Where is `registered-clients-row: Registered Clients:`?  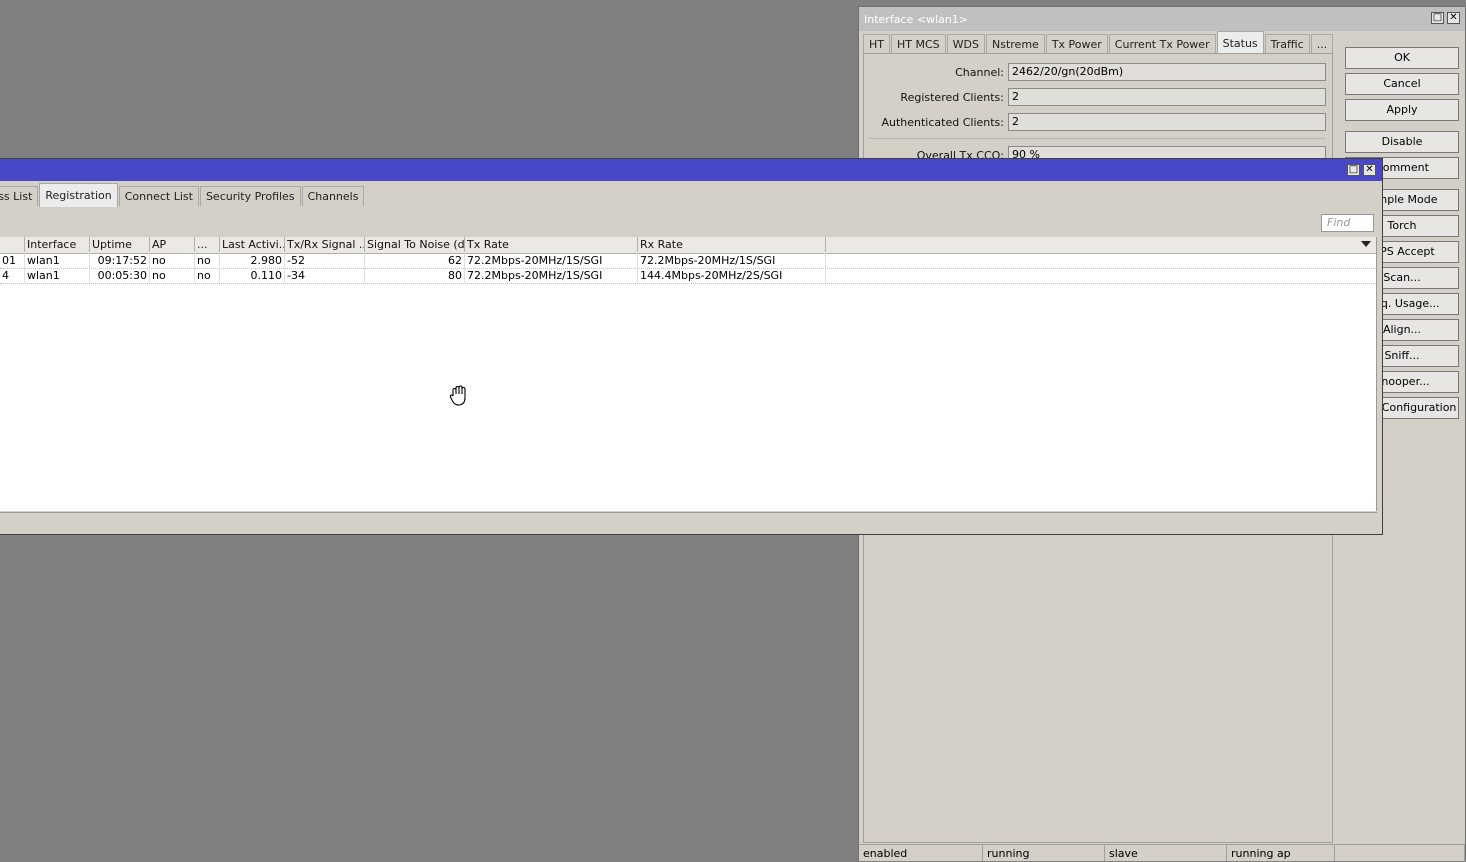
registered-clients-row: Registered Clients: is located at coordinates (934, 97).